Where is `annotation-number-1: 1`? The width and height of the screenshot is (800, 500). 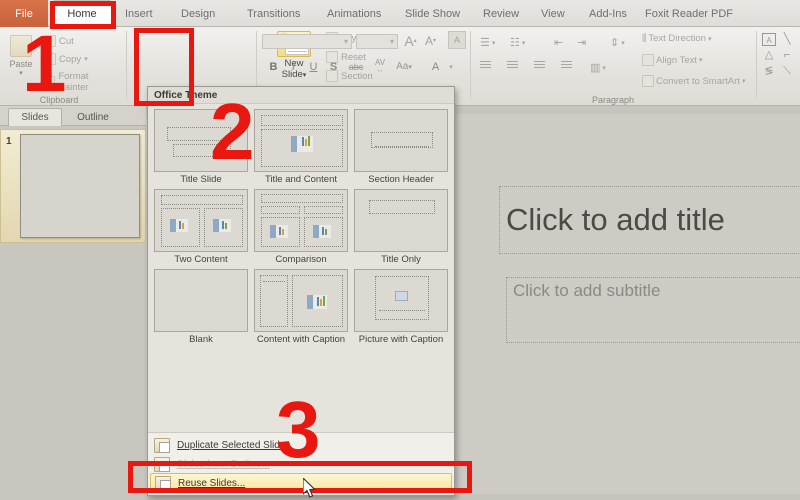
annotation-number-1: 1 is located at coordinates (44, 63).